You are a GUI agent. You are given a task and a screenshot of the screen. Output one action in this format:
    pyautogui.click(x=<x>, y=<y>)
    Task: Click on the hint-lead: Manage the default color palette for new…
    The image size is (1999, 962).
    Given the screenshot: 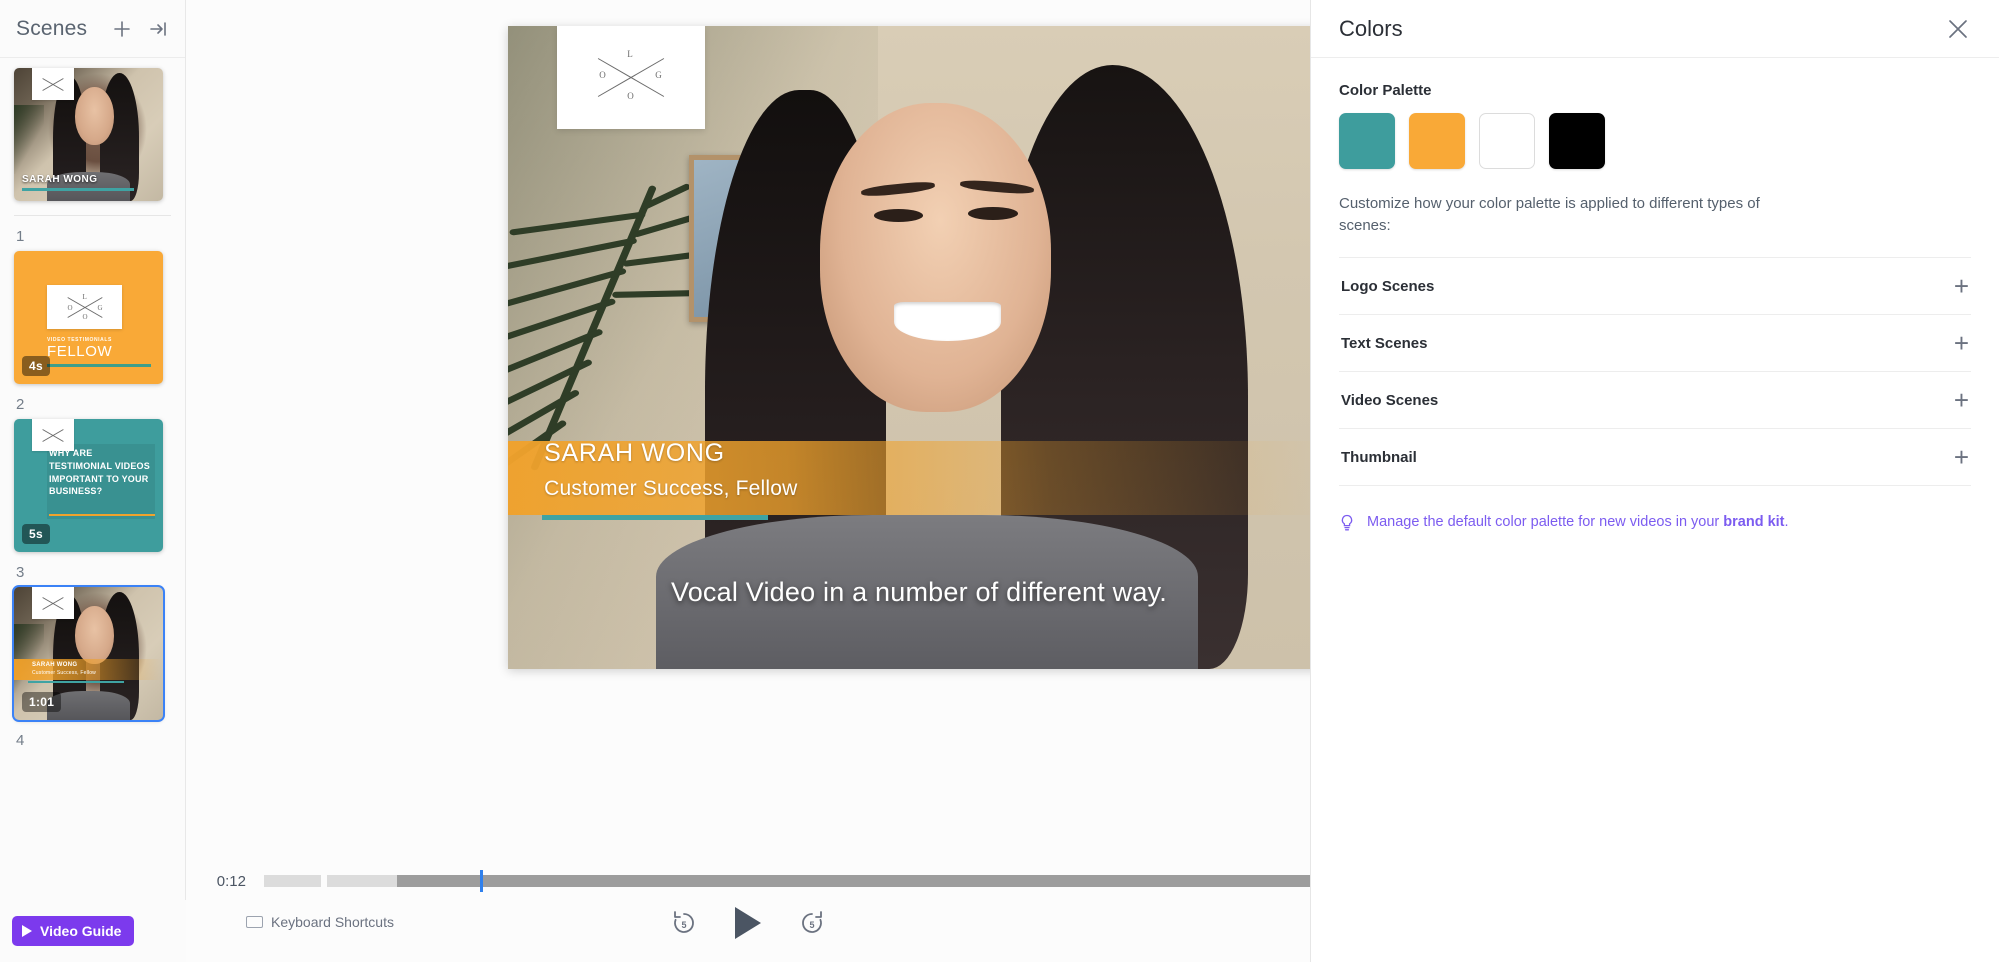 What is the action you would take?
    pyautogui.click(x=1545, y=522)
    